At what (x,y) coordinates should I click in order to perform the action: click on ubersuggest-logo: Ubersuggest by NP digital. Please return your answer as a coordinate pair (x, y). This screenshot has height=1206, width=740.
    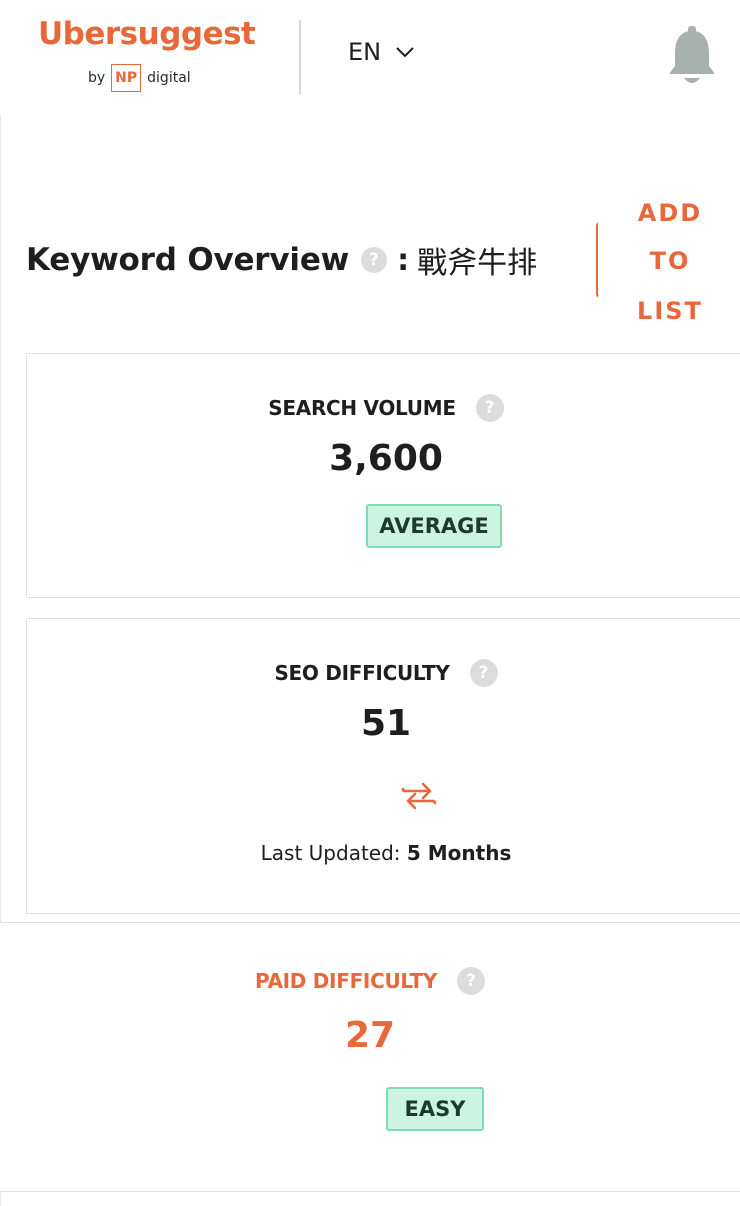
    Looking at the image, I should click on (153, 53).